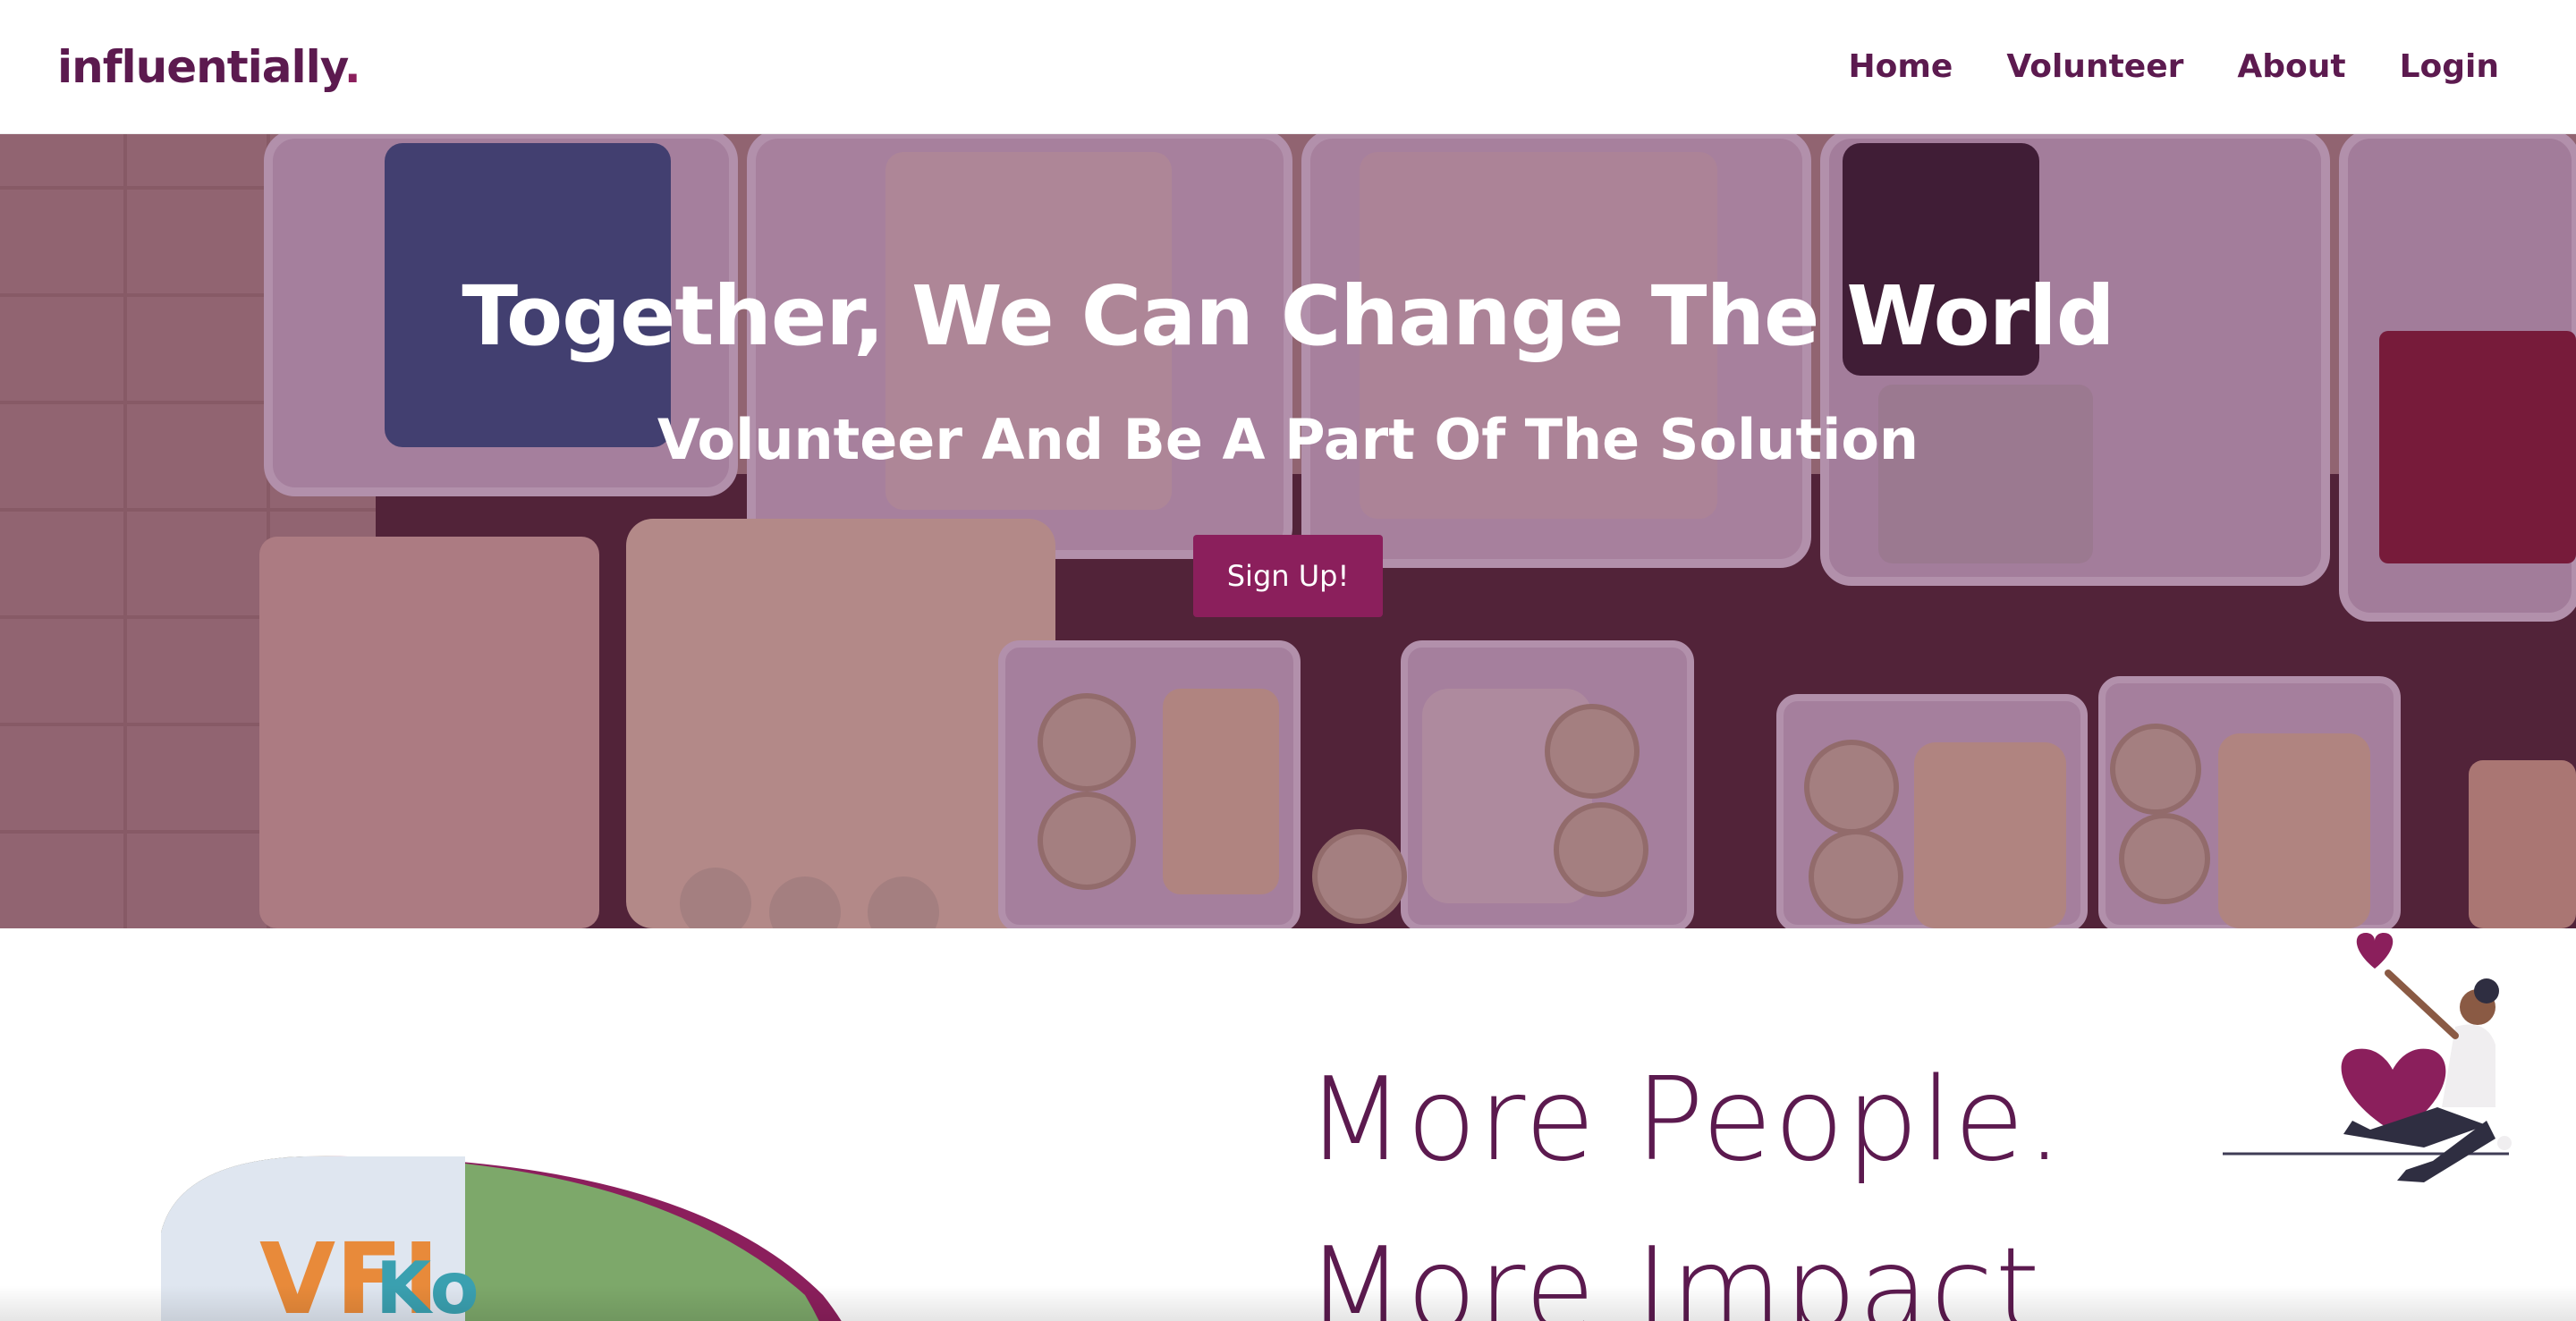 The image size is (2576, 1321). What do you see at coordinates (1288, 576) in the screenshot?
I see `signup-button: Sign Up!` at bounding box center [1288, 576].